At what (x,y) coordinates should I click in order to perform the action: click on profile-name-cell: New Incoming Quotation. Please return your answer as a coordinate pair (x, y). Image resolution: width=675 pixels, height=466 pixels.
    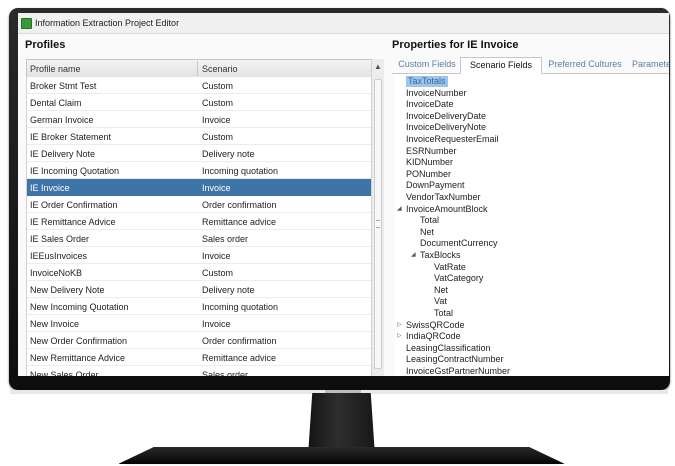
    Looking at the image, I should click on (79, 307).